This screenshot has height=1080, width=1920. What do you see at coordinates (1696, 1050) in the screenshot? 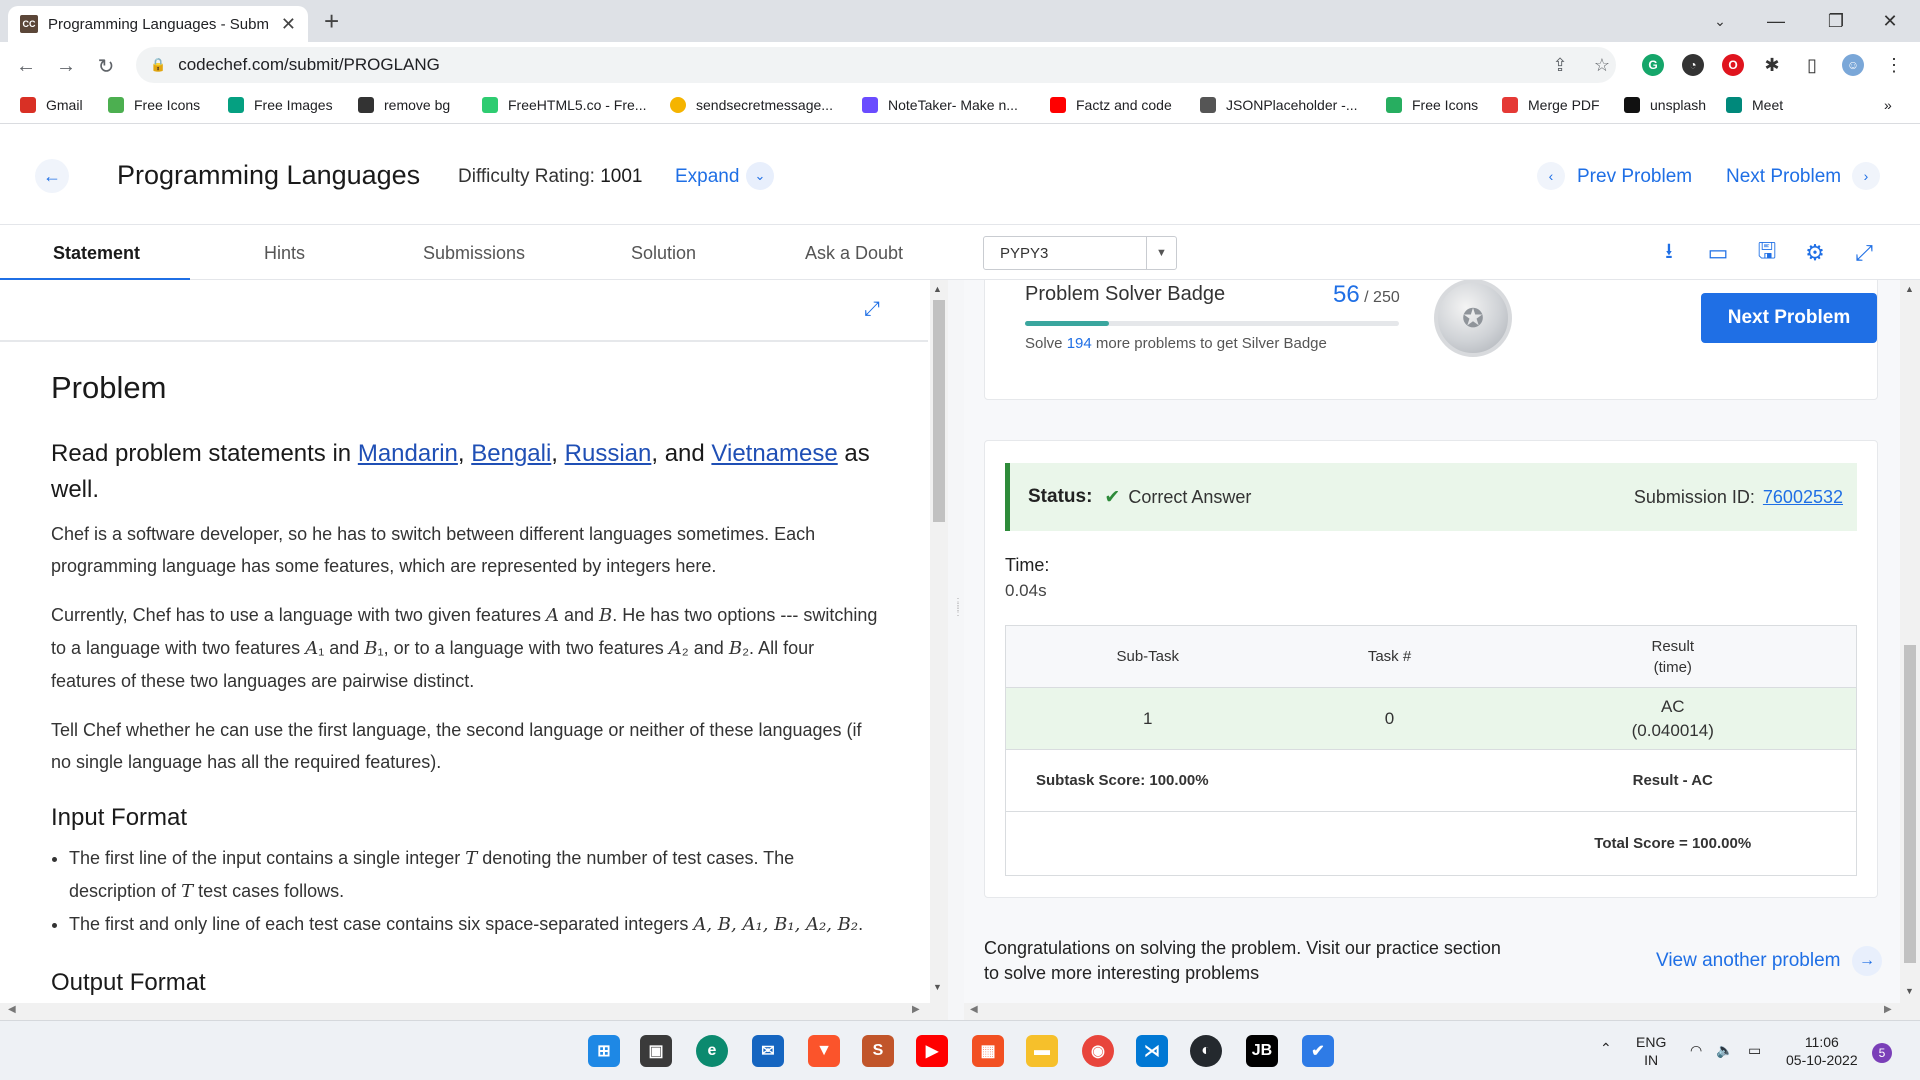
I see `wifi-icon: ◠` at bounding box center [1696, 1050].